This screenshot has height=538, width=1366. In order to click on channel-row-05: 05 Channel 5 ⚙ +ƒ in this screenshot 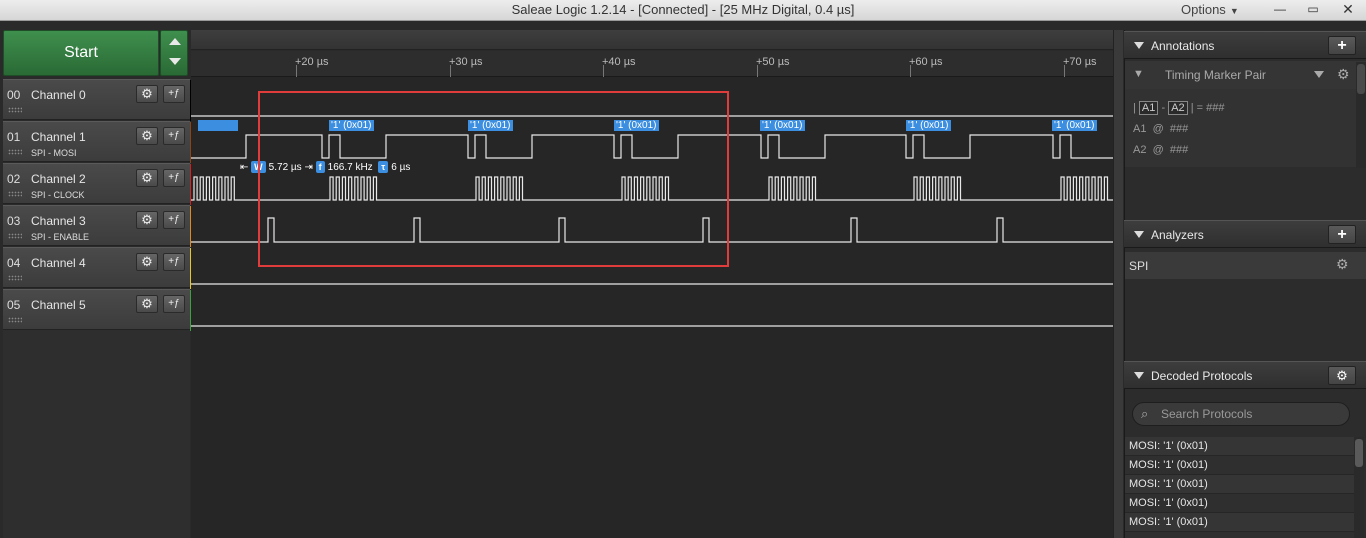, I will do `click(98, 310)`.